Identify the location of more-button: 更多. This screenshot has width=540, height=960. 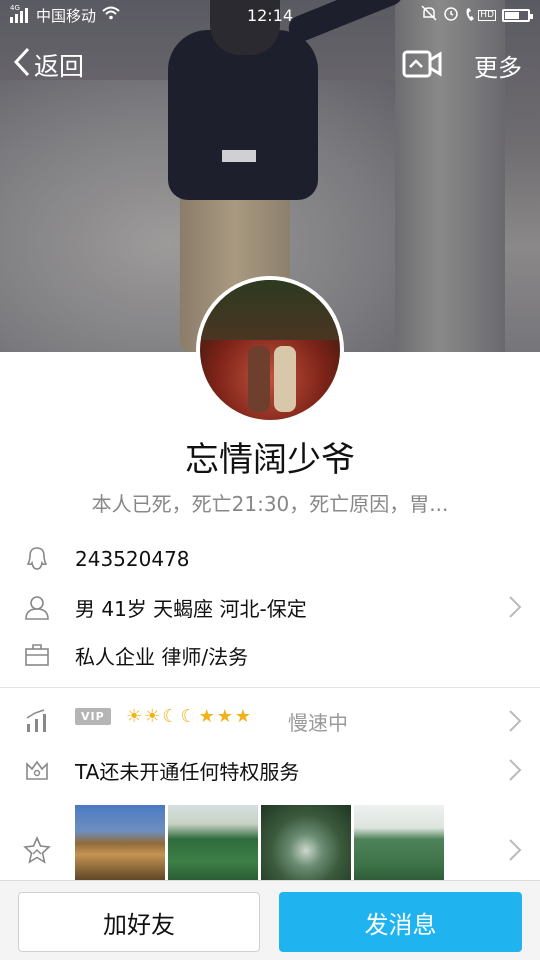
(498, 65).